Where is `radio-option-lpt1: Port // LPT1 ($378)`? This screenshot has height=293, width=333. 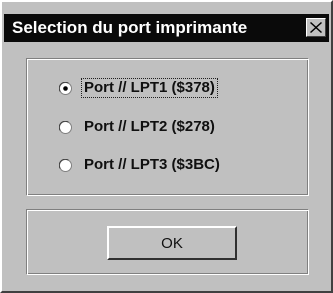 radio-option-lpt1: Port // LPT1 ($378) is located at coordinates (138, 88).